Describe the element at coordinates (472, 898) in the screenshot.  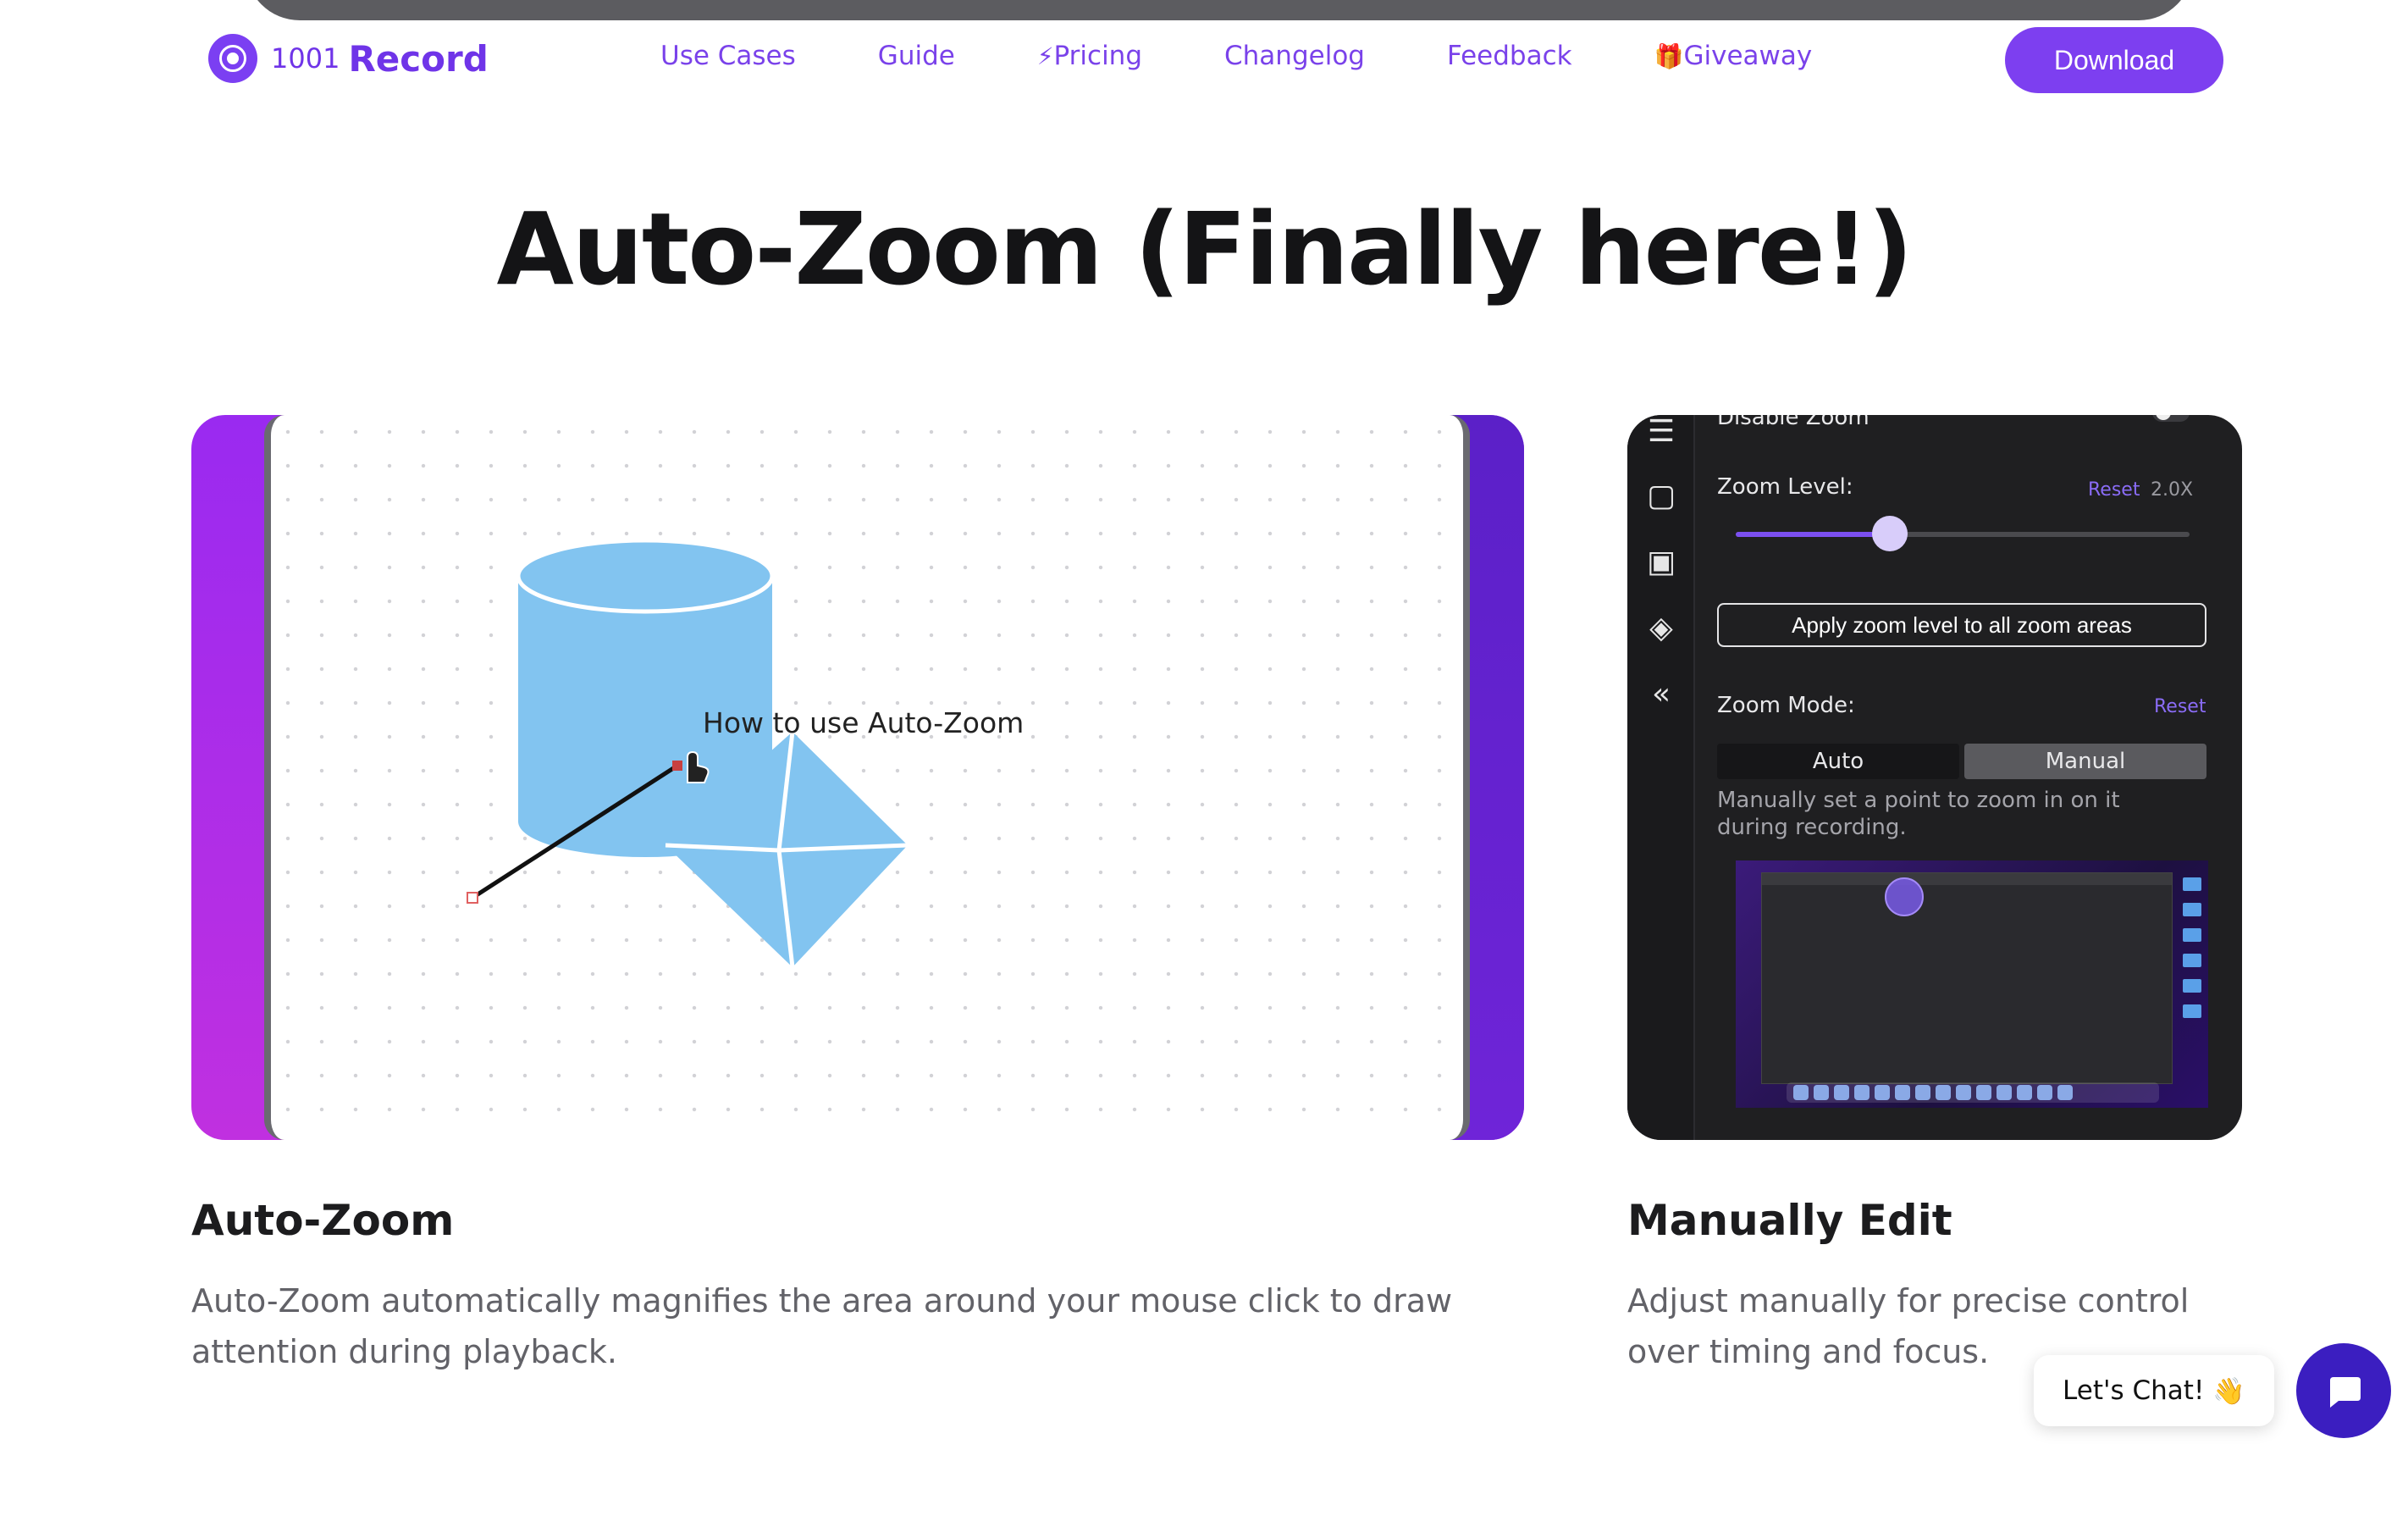
I see `line-handle-start` at that location.